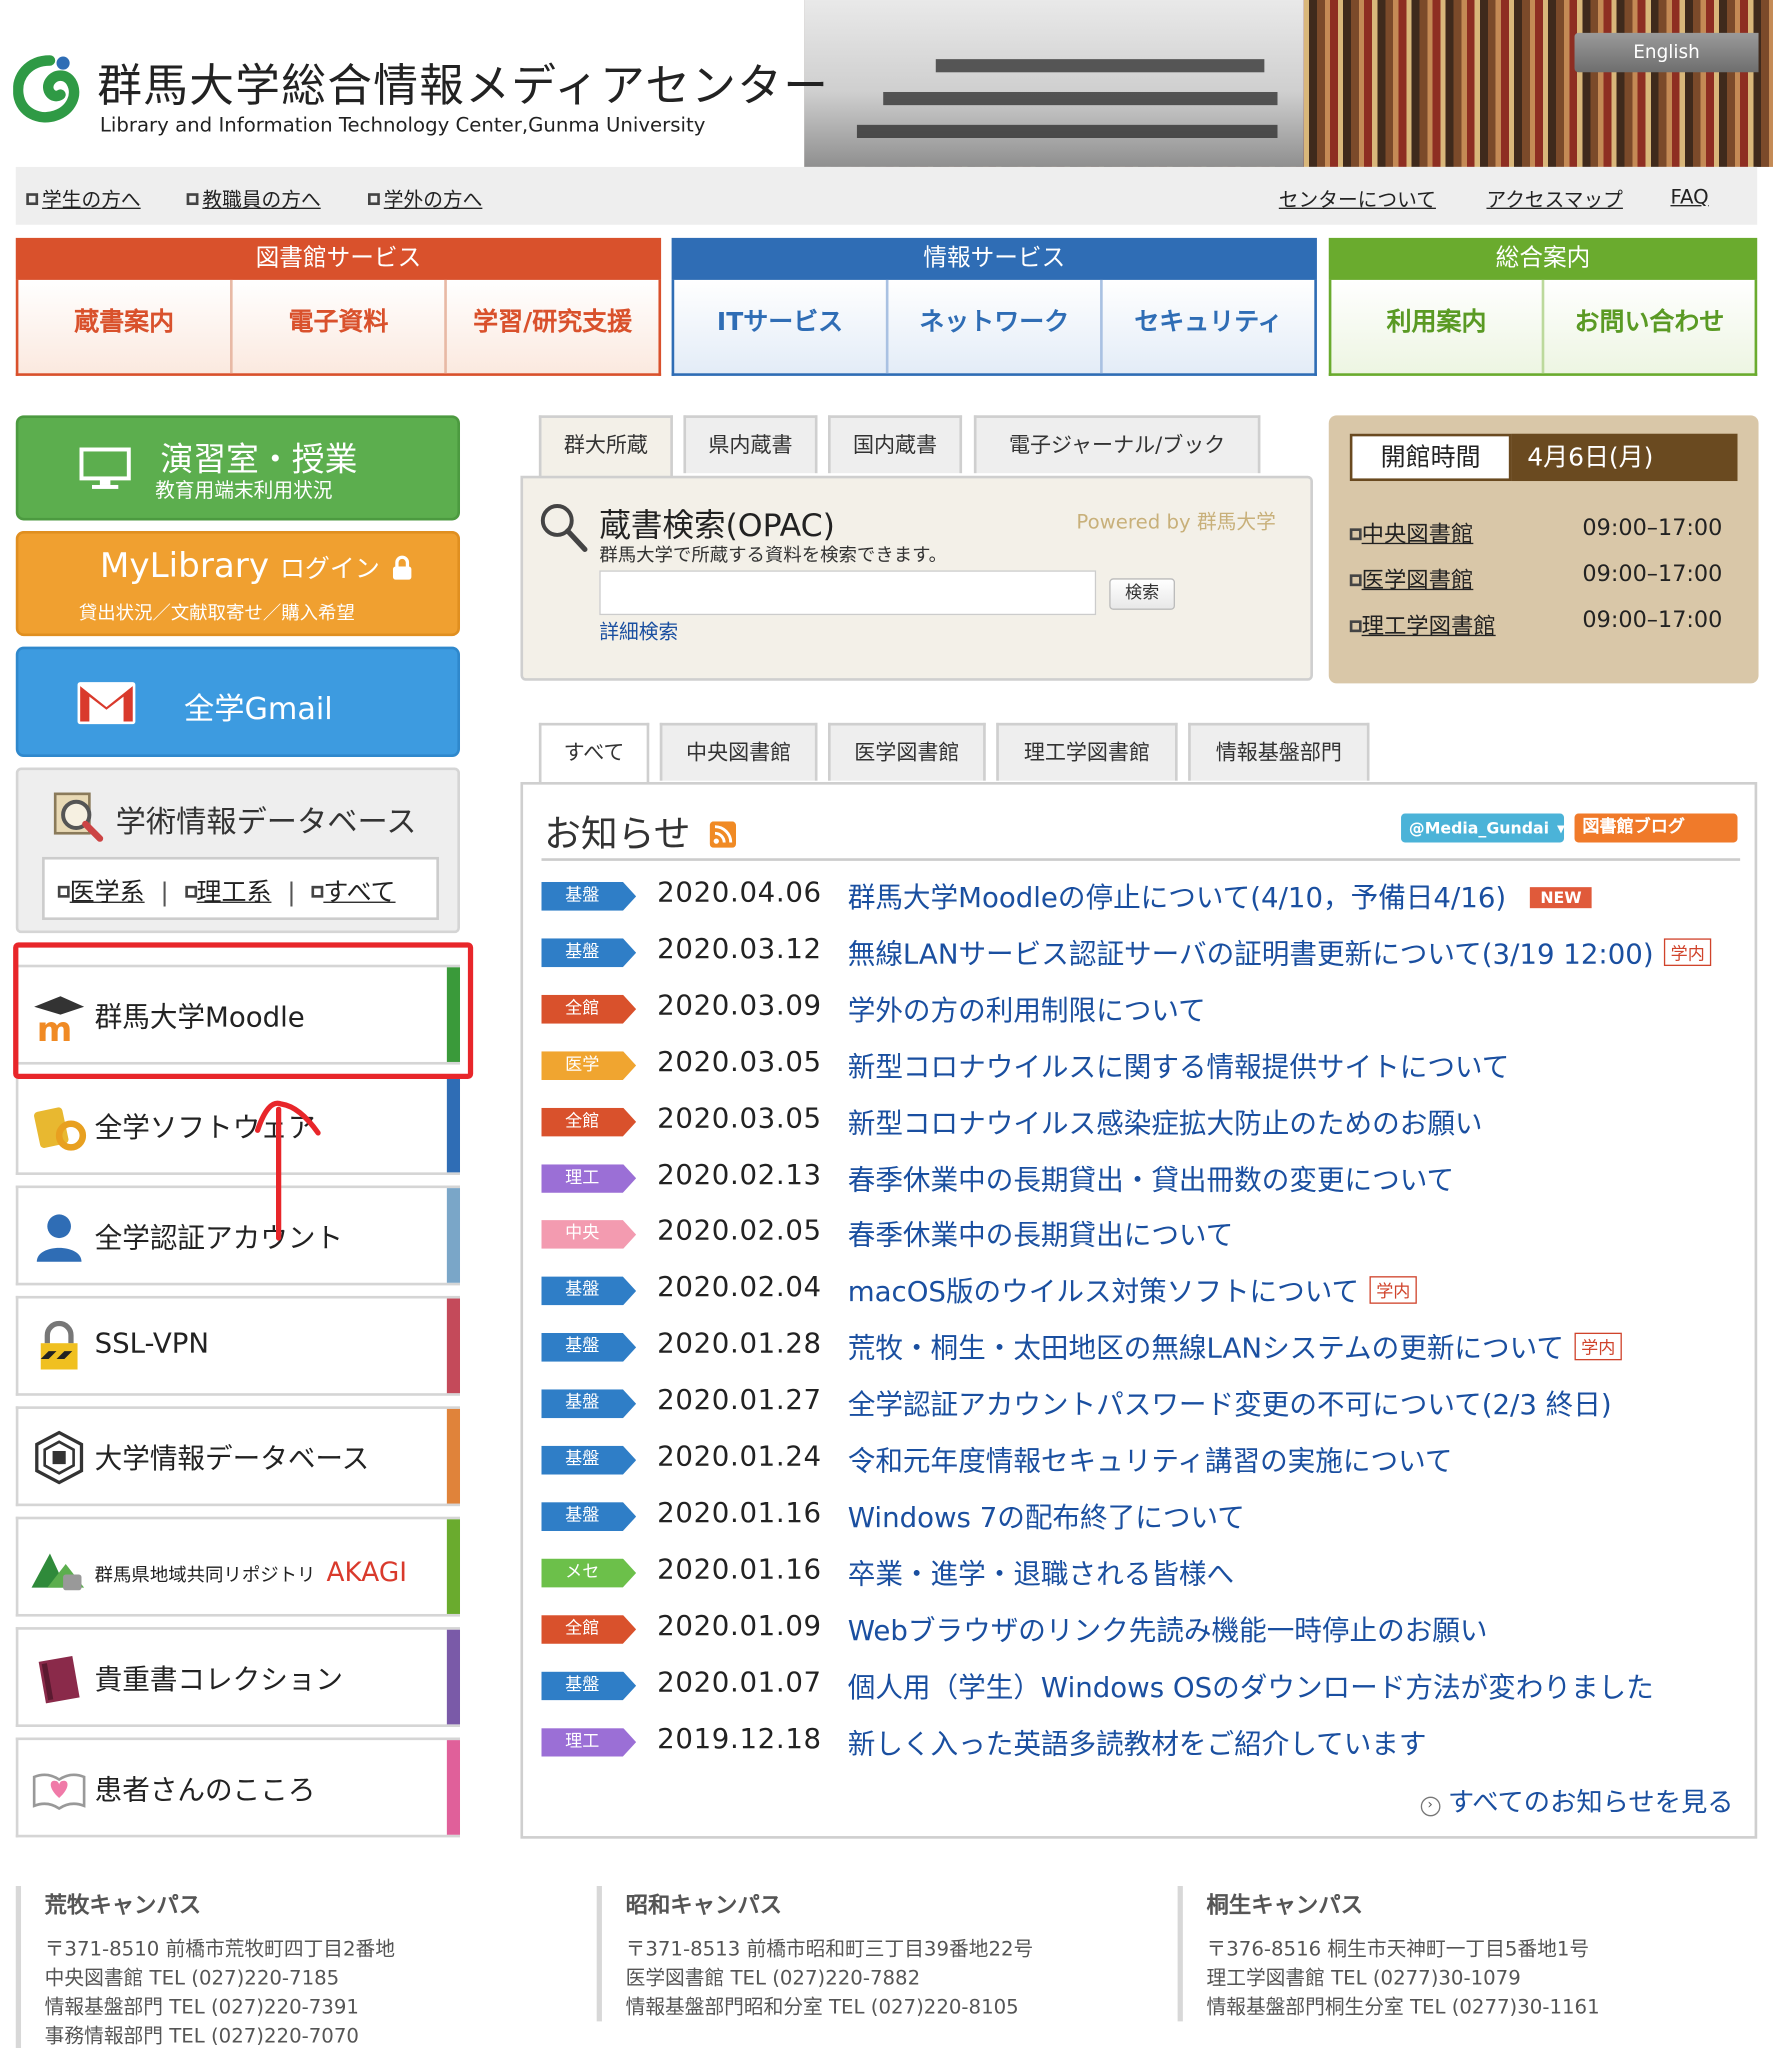 The height and width of the screenshot is (2048, 1773). What do you see at coordinates (425, 199) in the screenshot?
I see `nav-external: 学外の方へ` at bounding box center [425, 199].